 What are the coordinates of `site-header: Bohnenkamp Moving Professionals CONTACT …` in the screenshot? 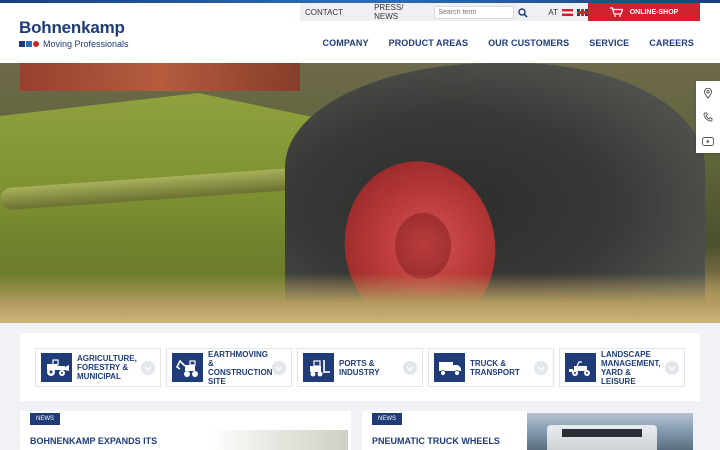 It's located at (360, 33).